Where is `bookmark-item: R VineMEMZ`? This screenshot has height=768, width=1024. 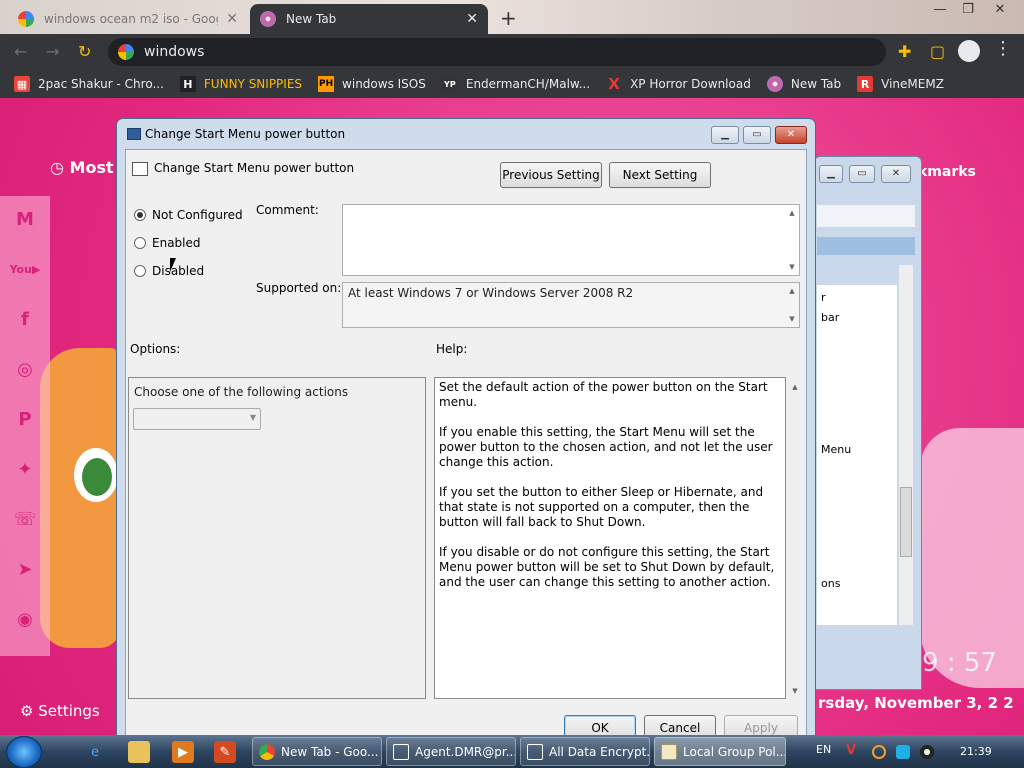 bookmark-item: R VineMEMZ is located at coordinates (900, 84).